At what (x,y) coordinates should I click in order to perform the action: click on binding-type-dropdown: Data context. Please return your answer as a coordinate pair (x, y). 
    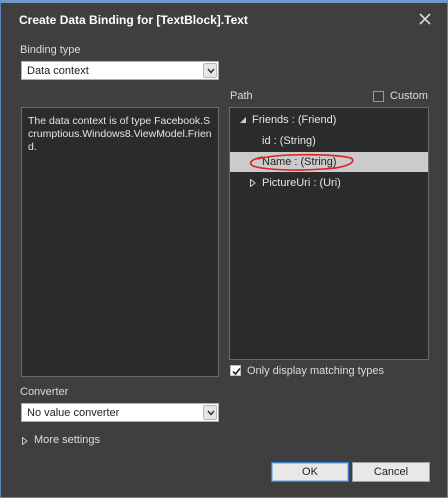
    Looking at the image, I should click on (120, 70).